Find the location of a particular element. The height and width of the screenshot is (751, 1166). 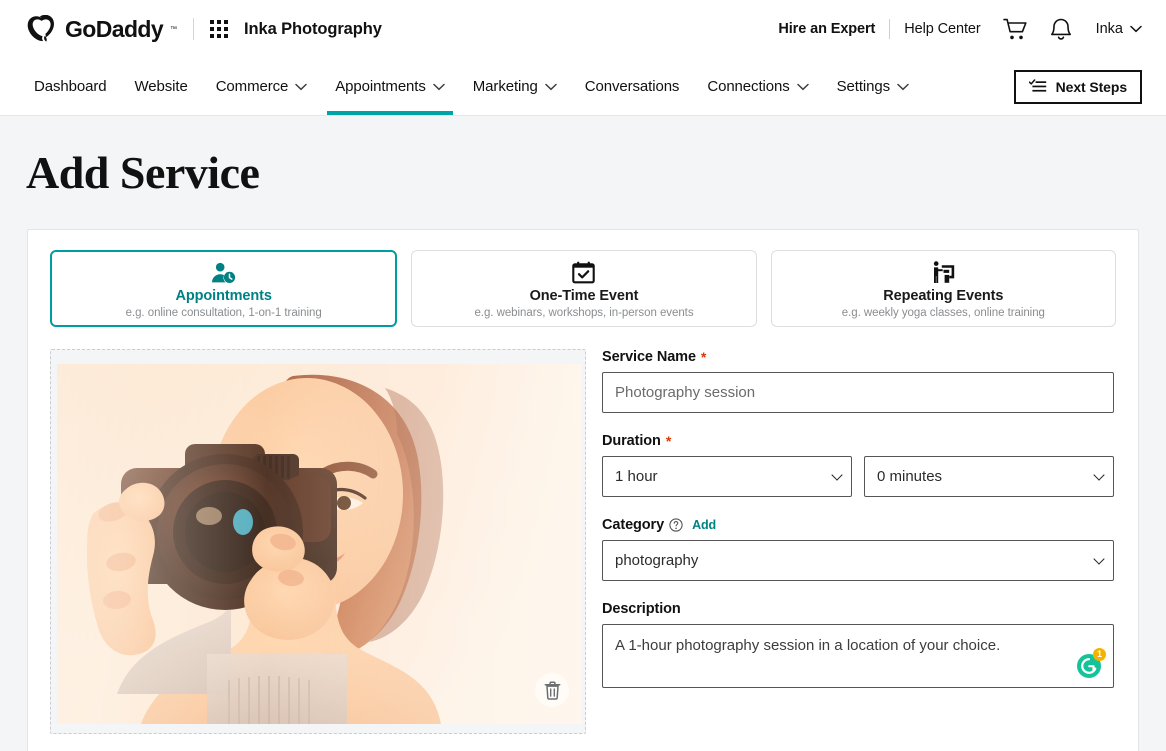

trash-icon is located at coordinates (552, 690).